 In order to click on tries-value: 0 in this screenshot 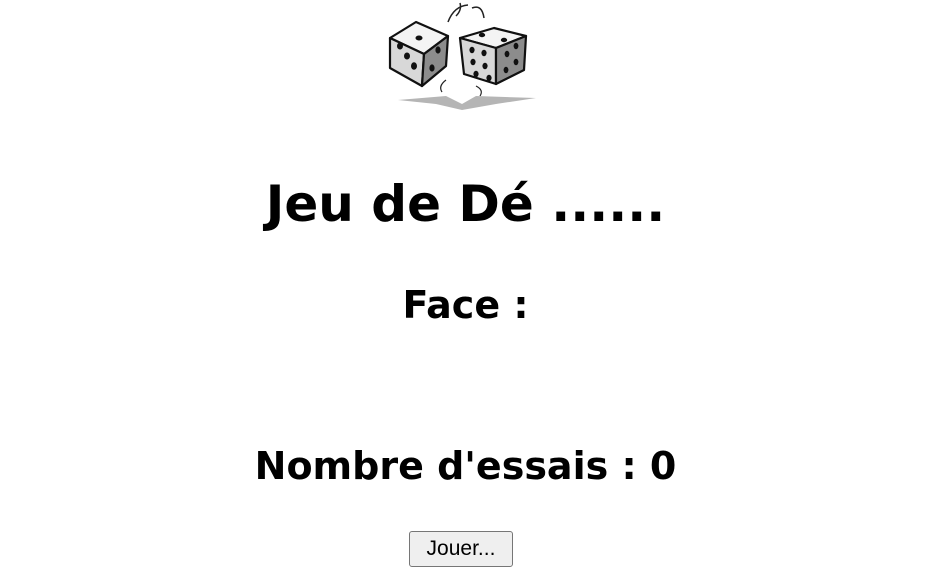, I will do `click(663, 466)`.